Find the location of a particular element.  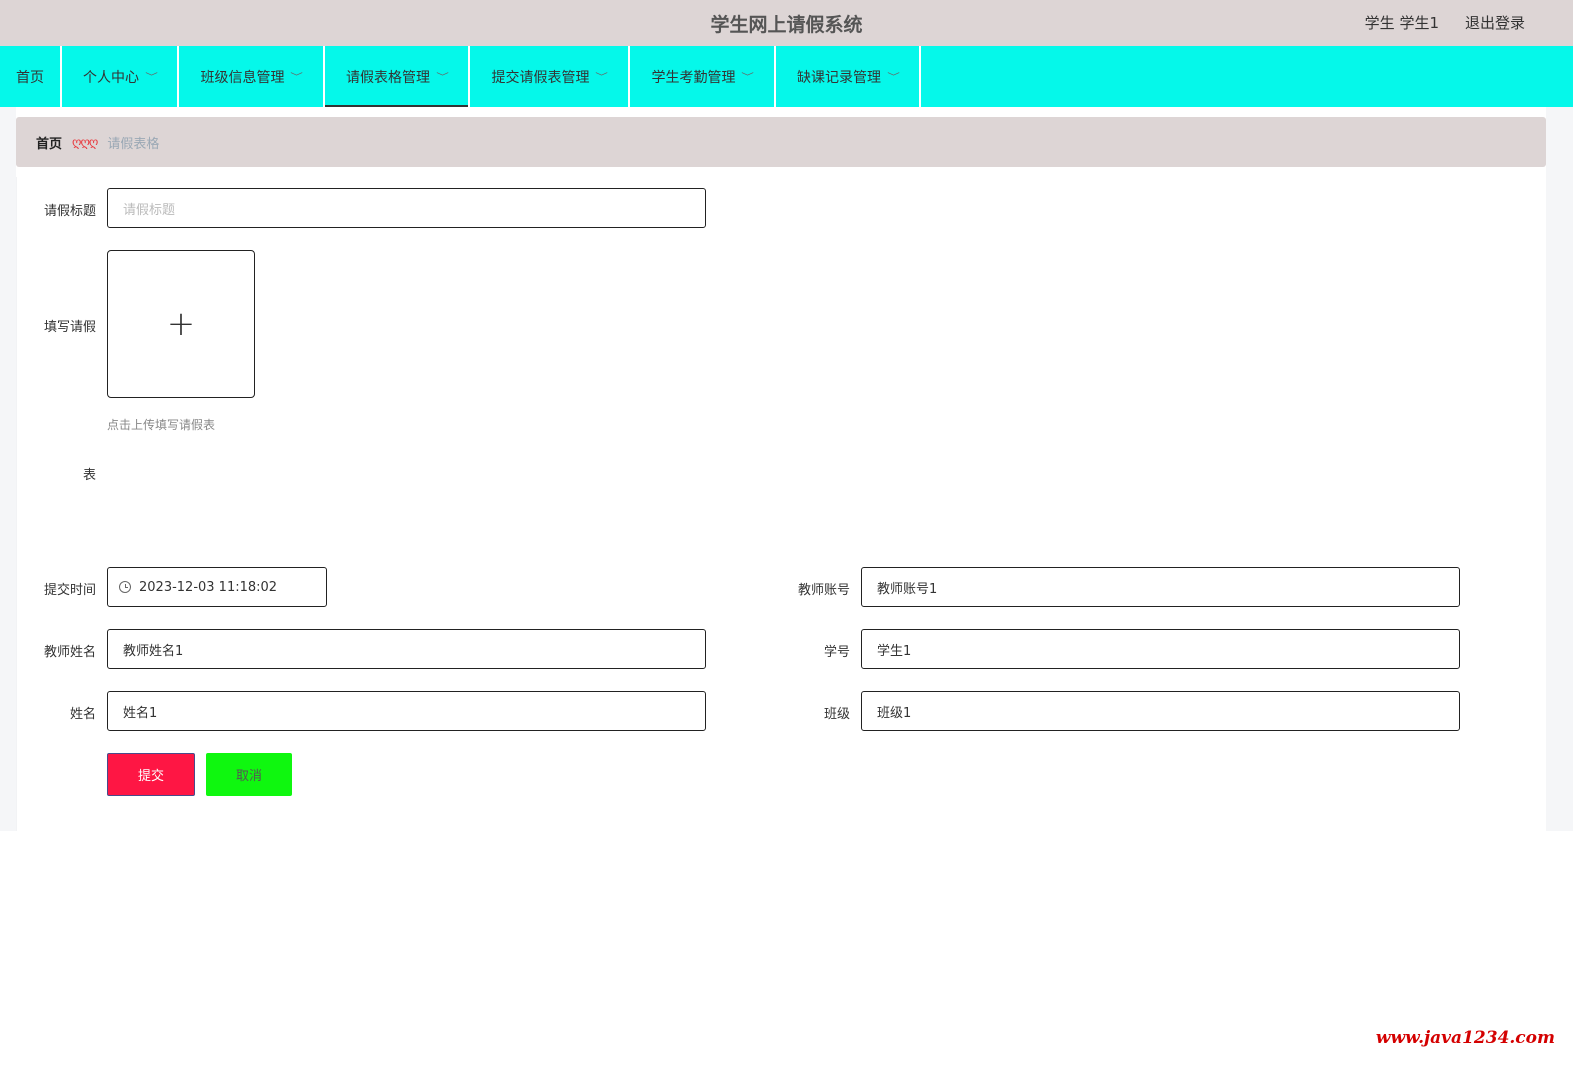

class-label: 班级 is located at coordinates (836, 714).